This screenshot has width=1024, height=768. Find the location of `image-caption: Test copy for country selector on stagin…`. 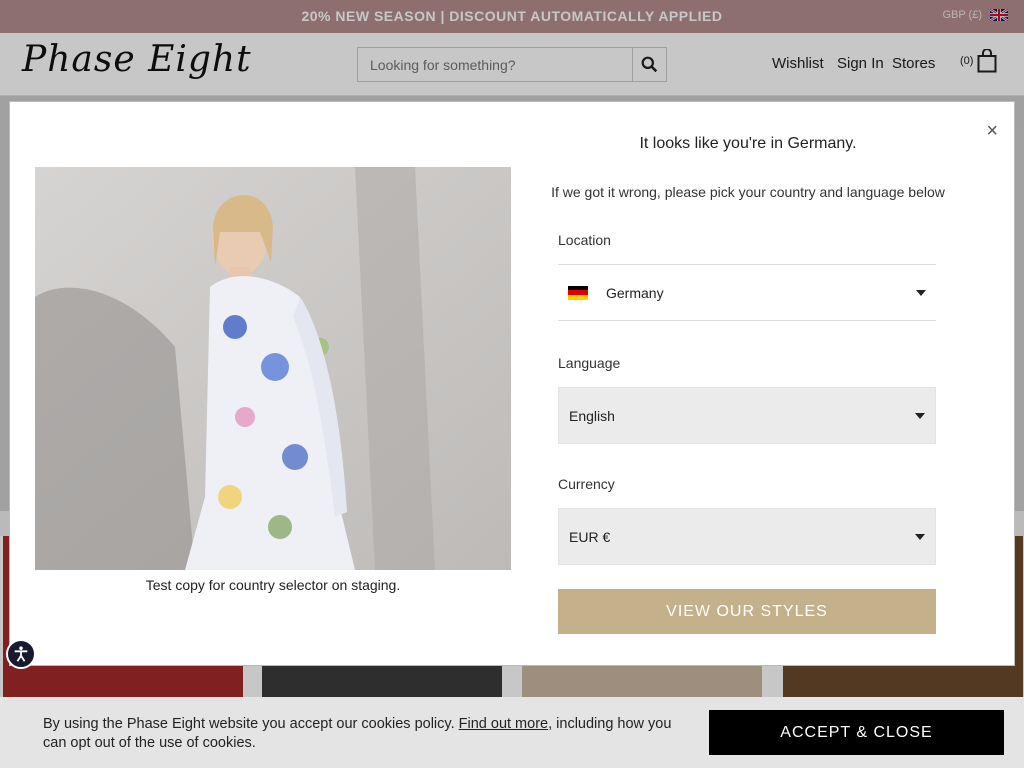

image-caption: Test copy for country selector on stagin… is located at coordinates (273, 585).